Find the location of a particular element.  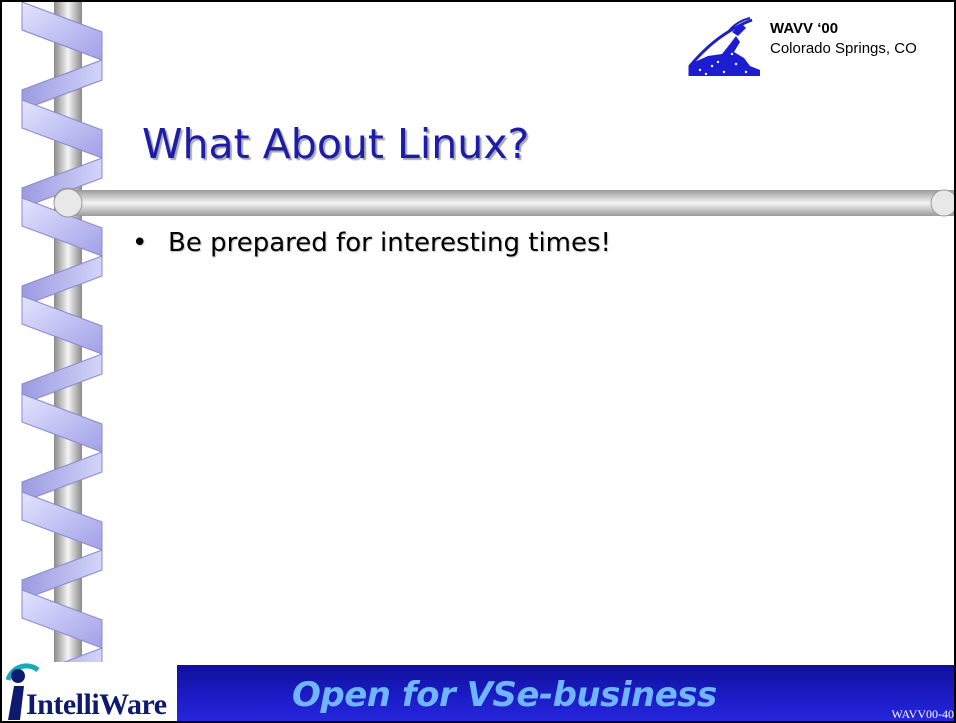

intelliware-logo-icon: IntelliWare is located at coordinates (89, 691).